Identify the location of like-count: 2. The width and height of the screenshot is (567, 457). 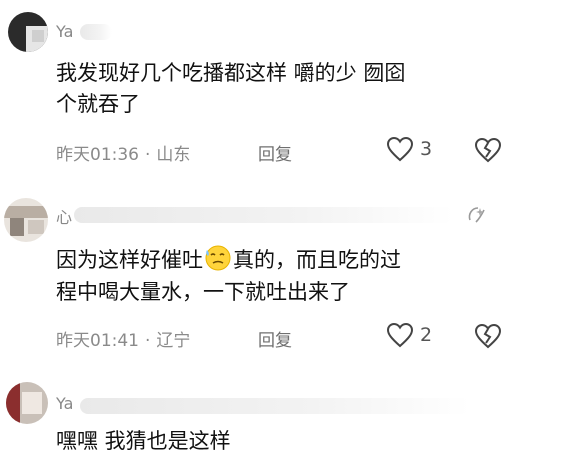
(426, 335).